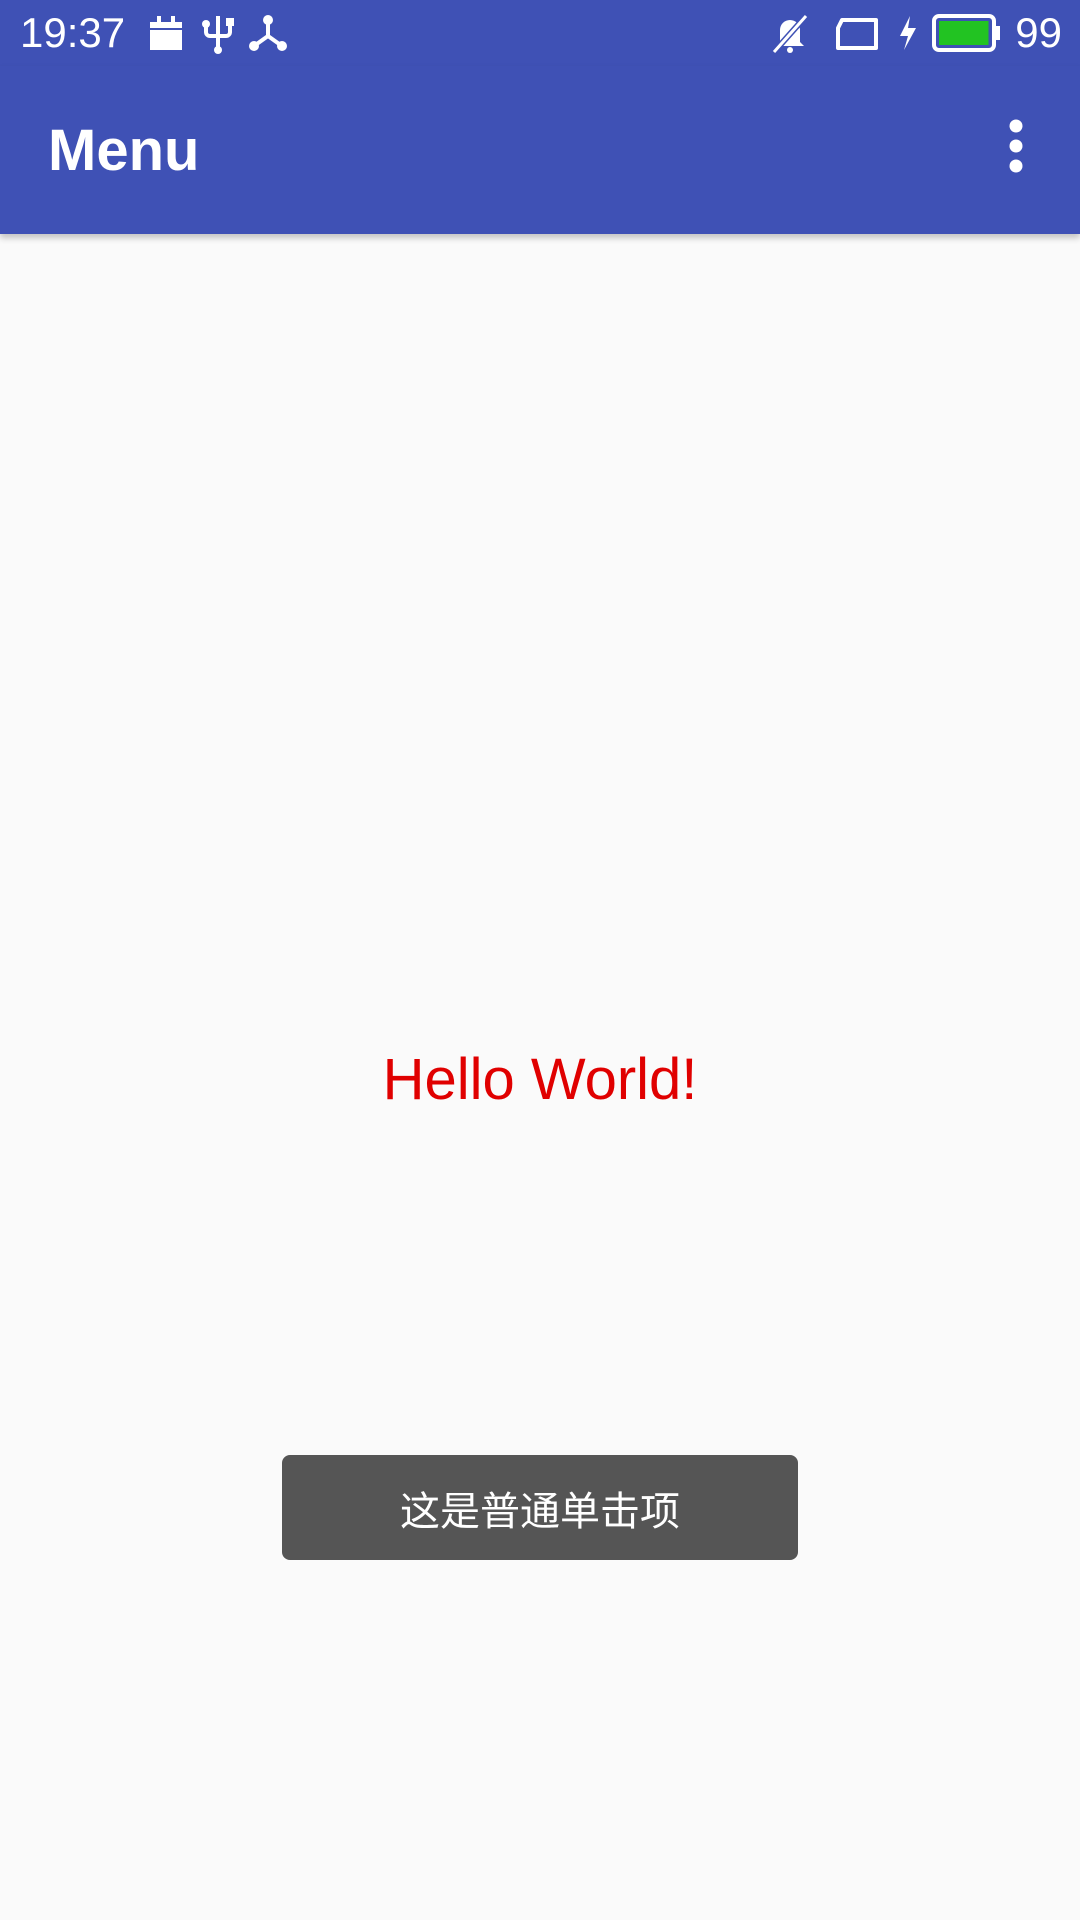  I want to click on usb-icon, so click(218, 33).